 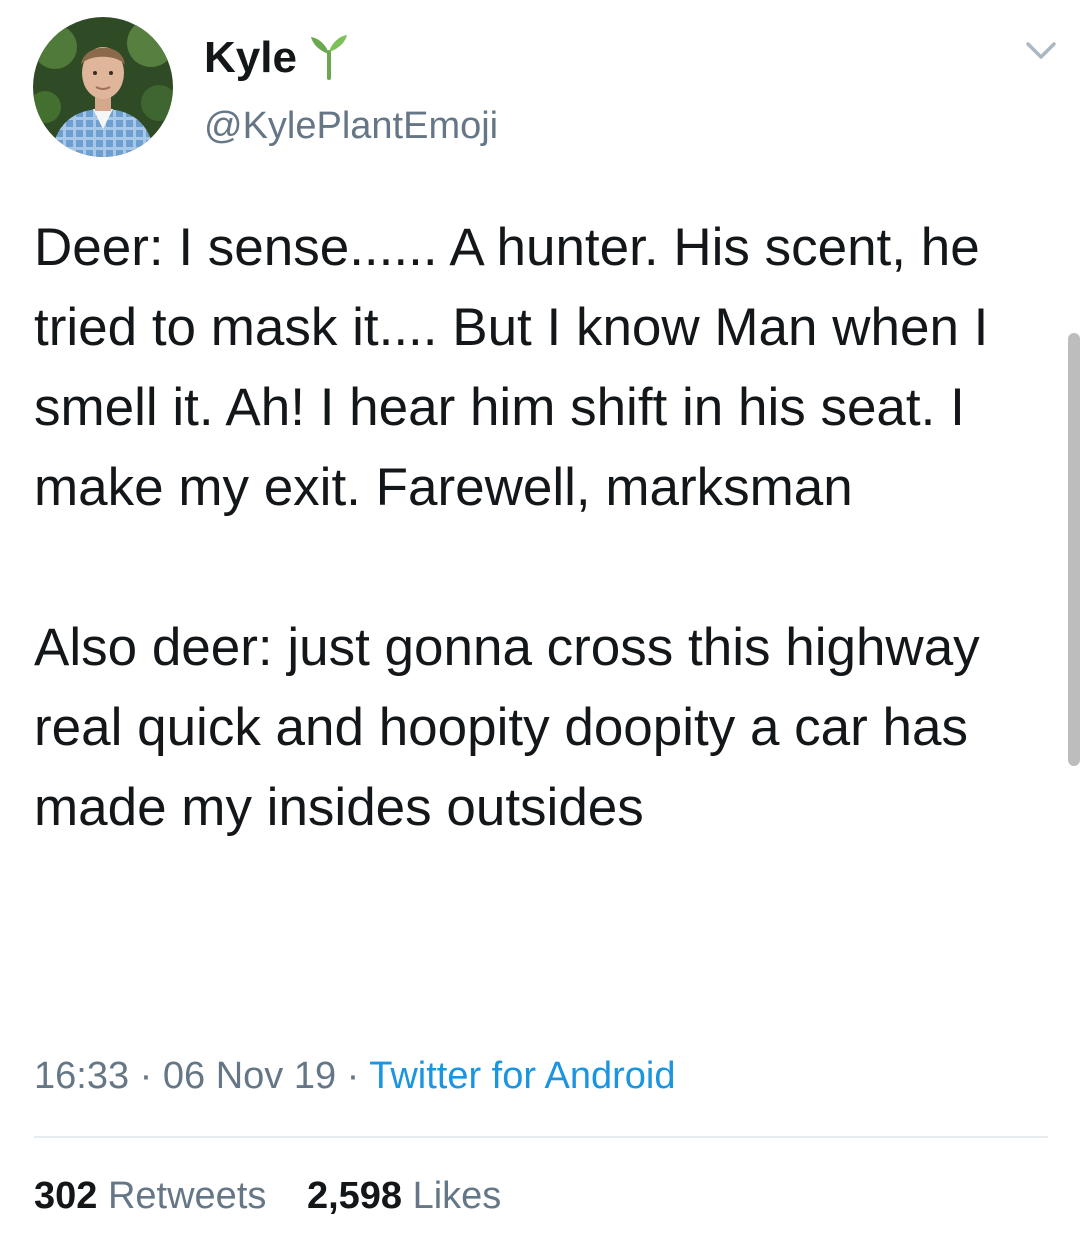 I want to click on retweets-count: 302, so click(x=66, y=1196).